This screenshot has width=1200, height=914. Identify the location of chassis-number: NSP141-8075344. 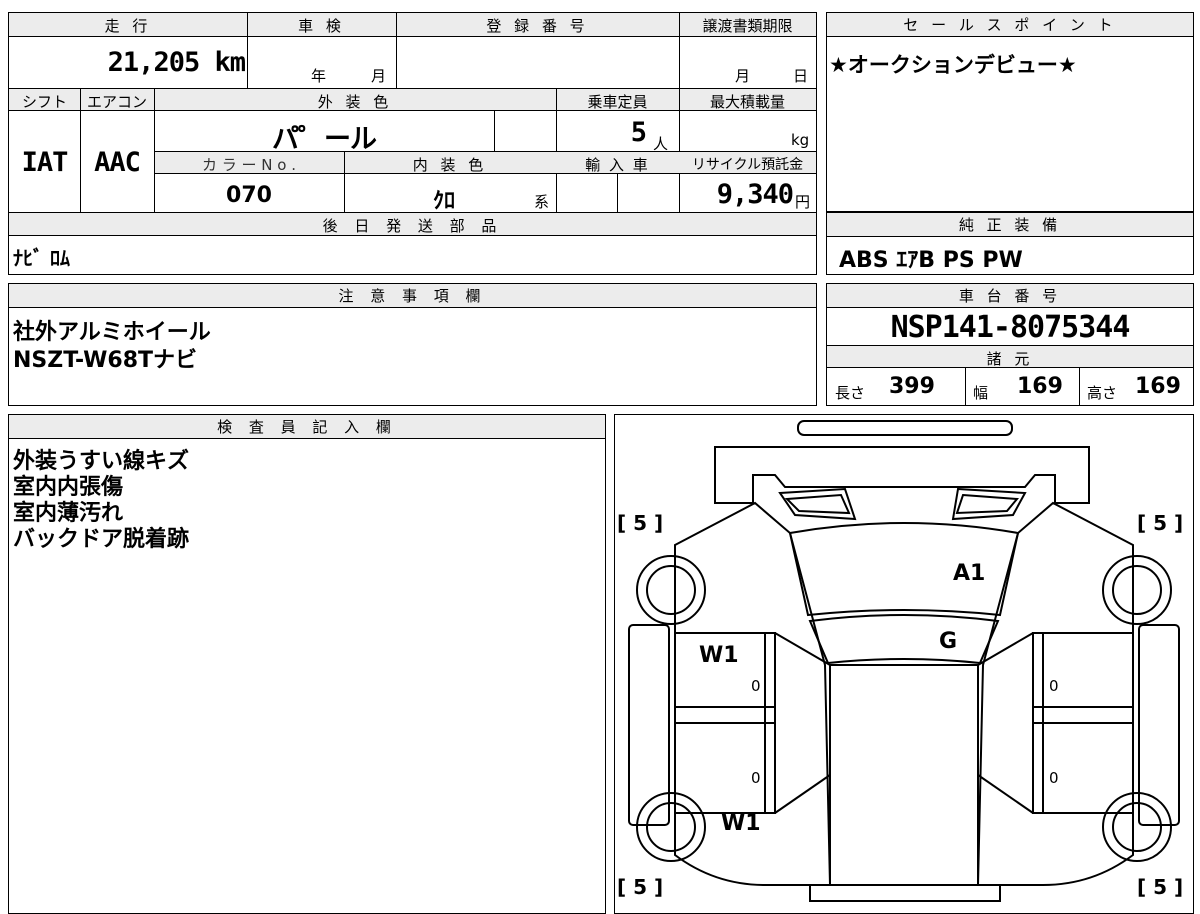
(1010, 327).